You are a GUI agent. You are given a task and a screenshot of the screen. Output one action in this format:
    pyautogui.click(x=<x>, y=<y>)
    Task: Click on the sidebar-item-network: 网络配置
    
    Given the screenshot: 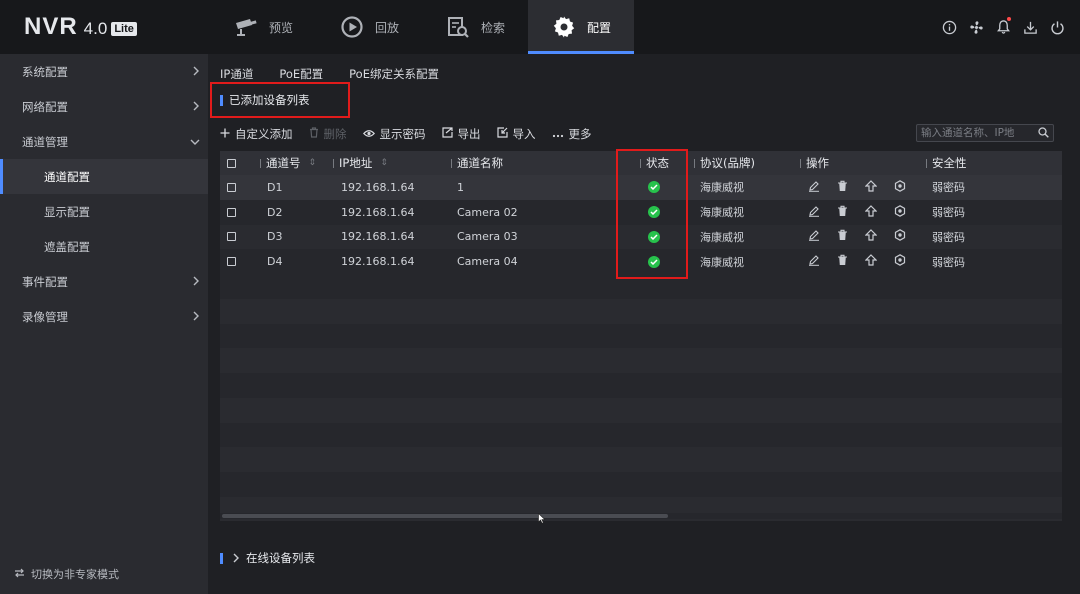 What is the action you would take?
    pyautogui.click(x=104, y=106)
    